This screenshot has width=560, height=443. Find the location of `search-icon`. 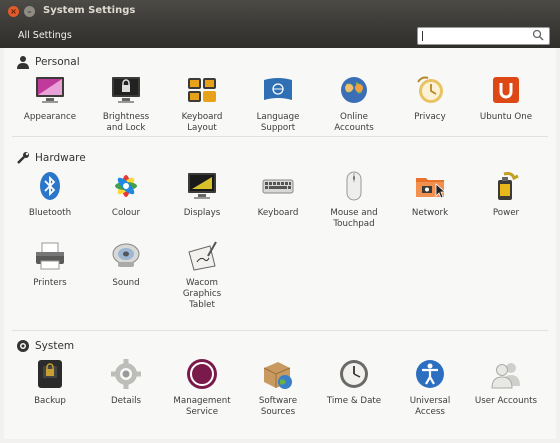

search-icon is located at coordinates (538, 35).